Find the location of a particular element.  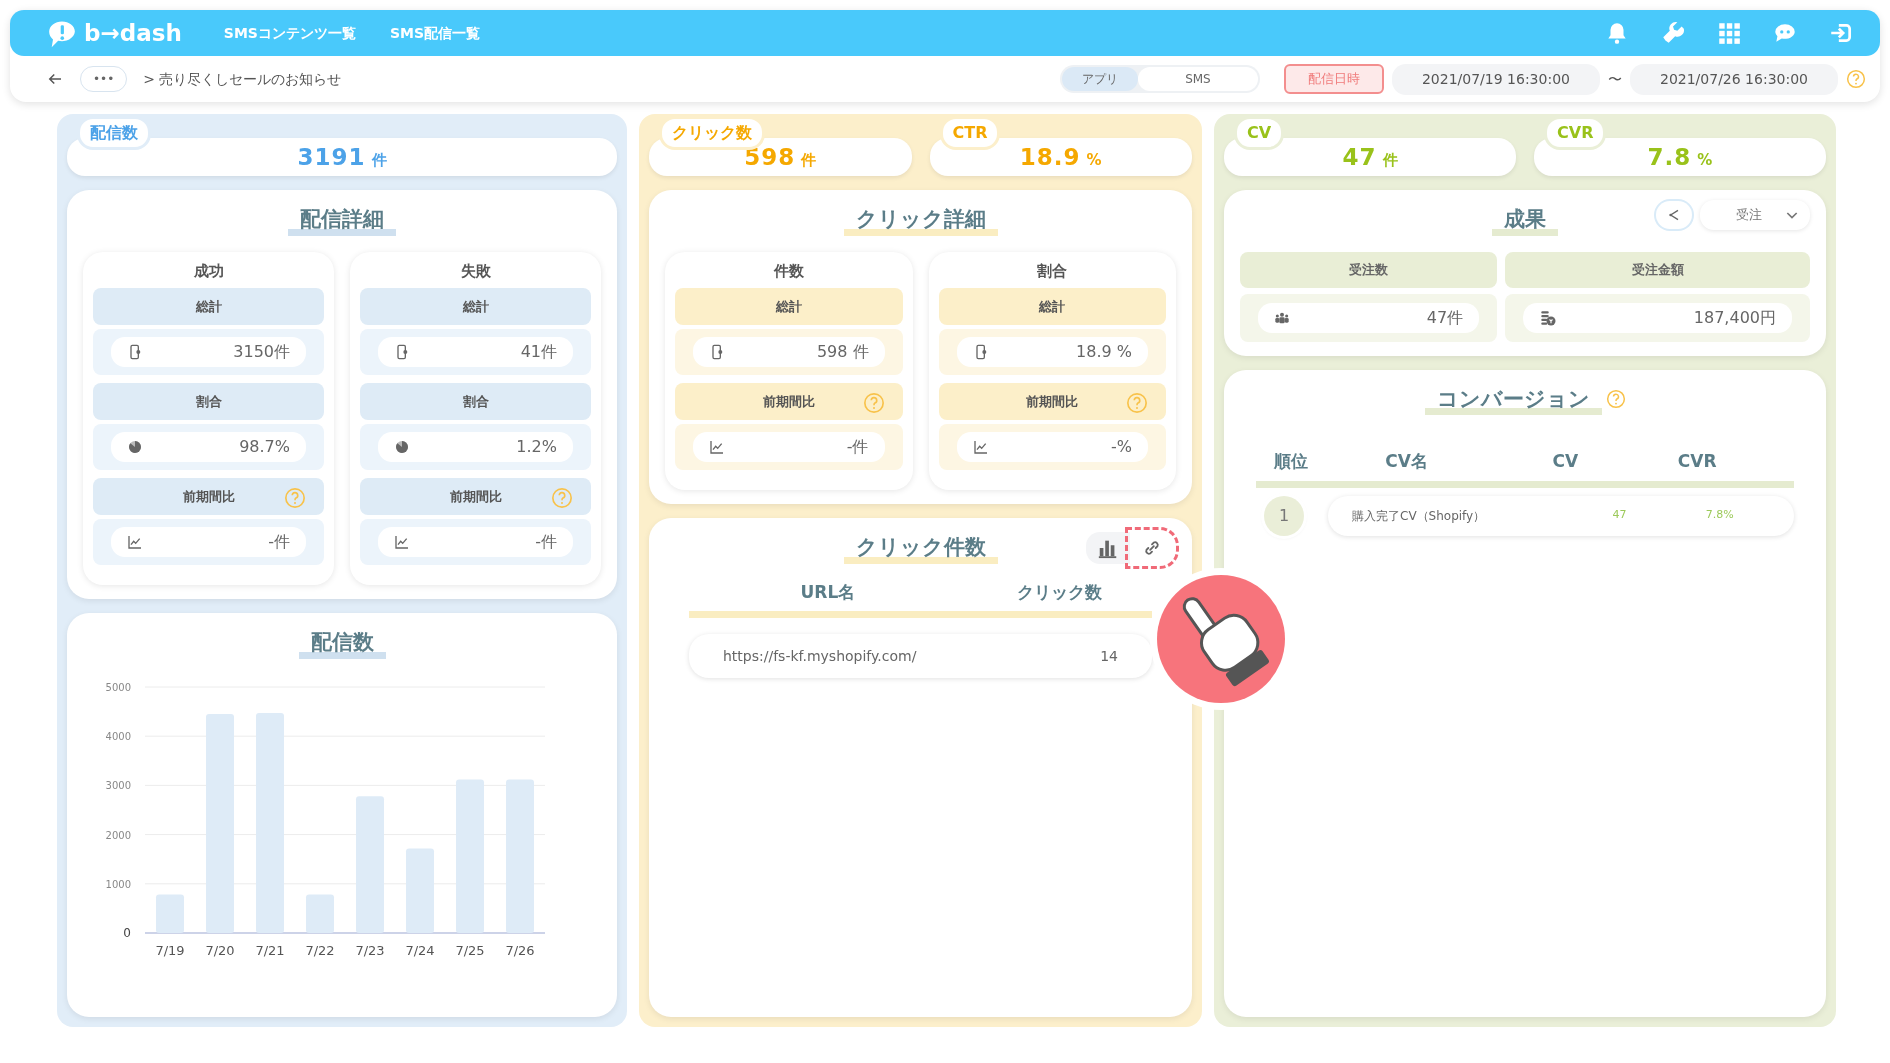

x-axis-label: 7/22 is located at coordinates (320, 950).